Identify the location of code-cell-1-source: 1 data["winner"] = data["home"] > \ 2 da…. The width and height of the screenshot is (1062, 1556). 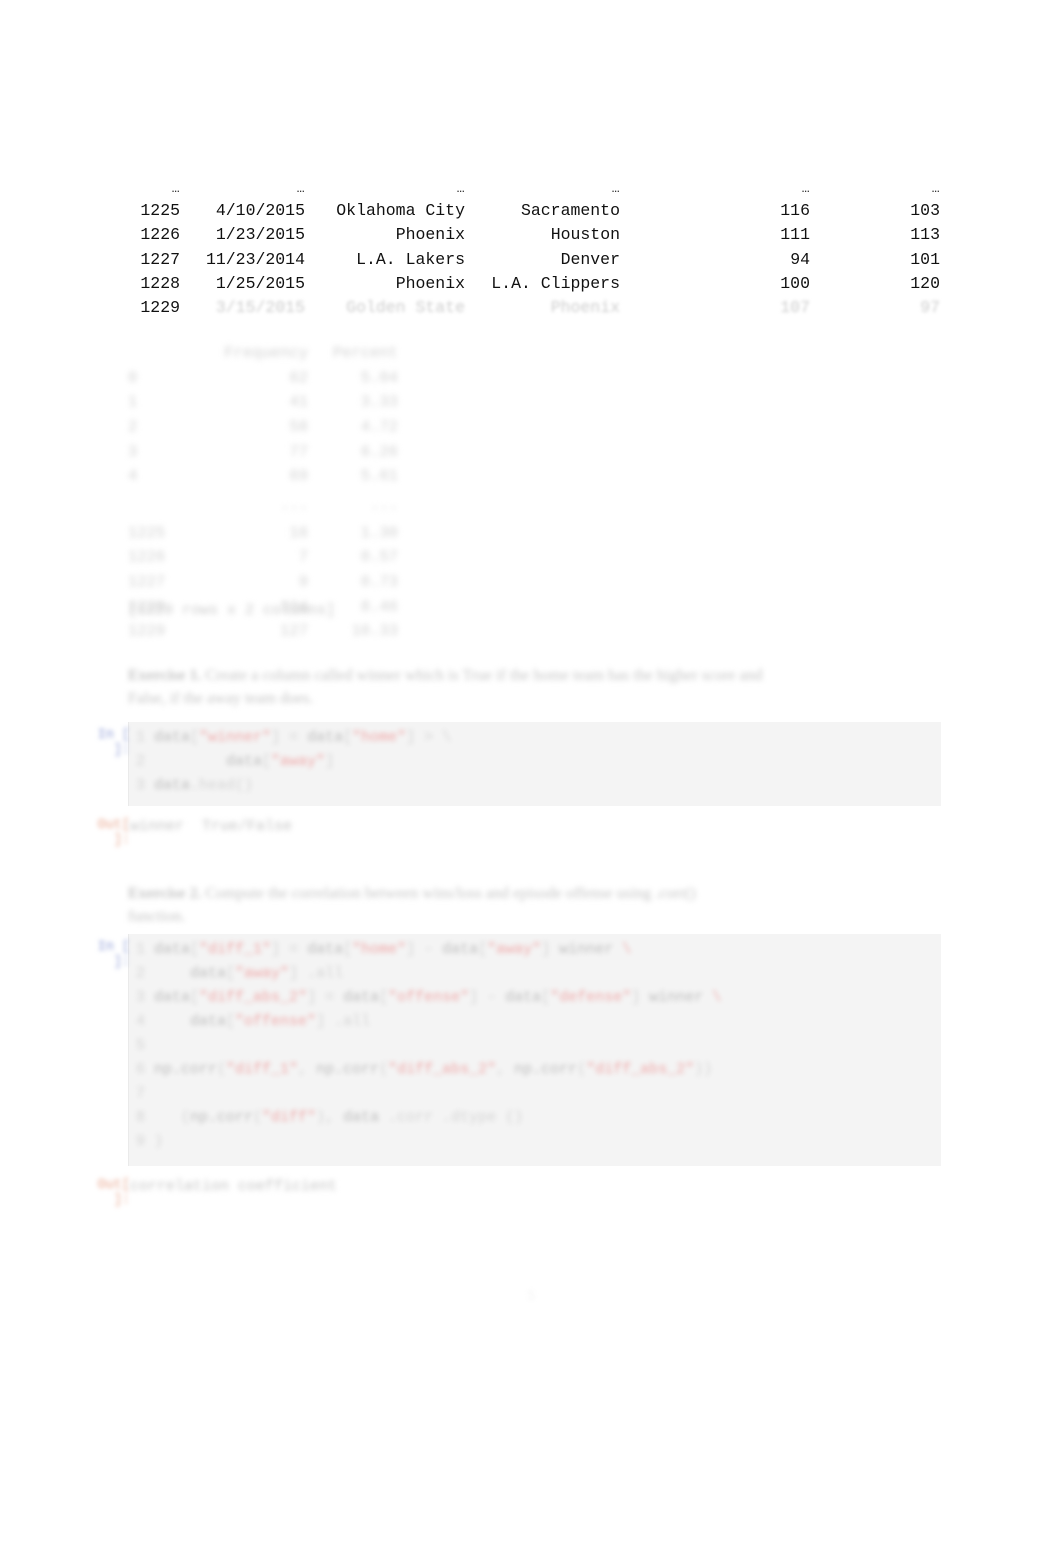
(534, 762).